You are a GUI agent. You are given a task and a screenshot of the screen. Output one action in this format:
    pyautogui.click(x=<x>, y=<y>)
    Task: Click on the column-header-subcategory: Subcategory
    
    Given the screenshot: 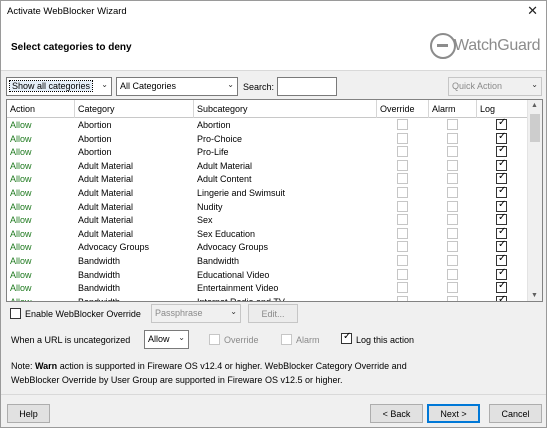 What is the action you would take?
    pyautogui.click(x=285, y=109)
    